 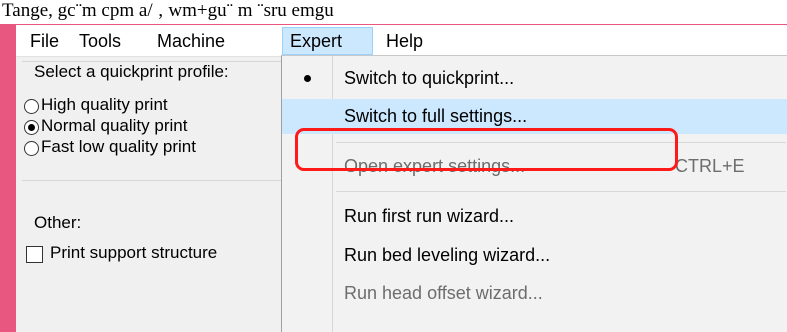 What do you see at coordinates (486, 149) in the screenshot?
I see `highlight-annotation-box` at bounding box center [486, 149].